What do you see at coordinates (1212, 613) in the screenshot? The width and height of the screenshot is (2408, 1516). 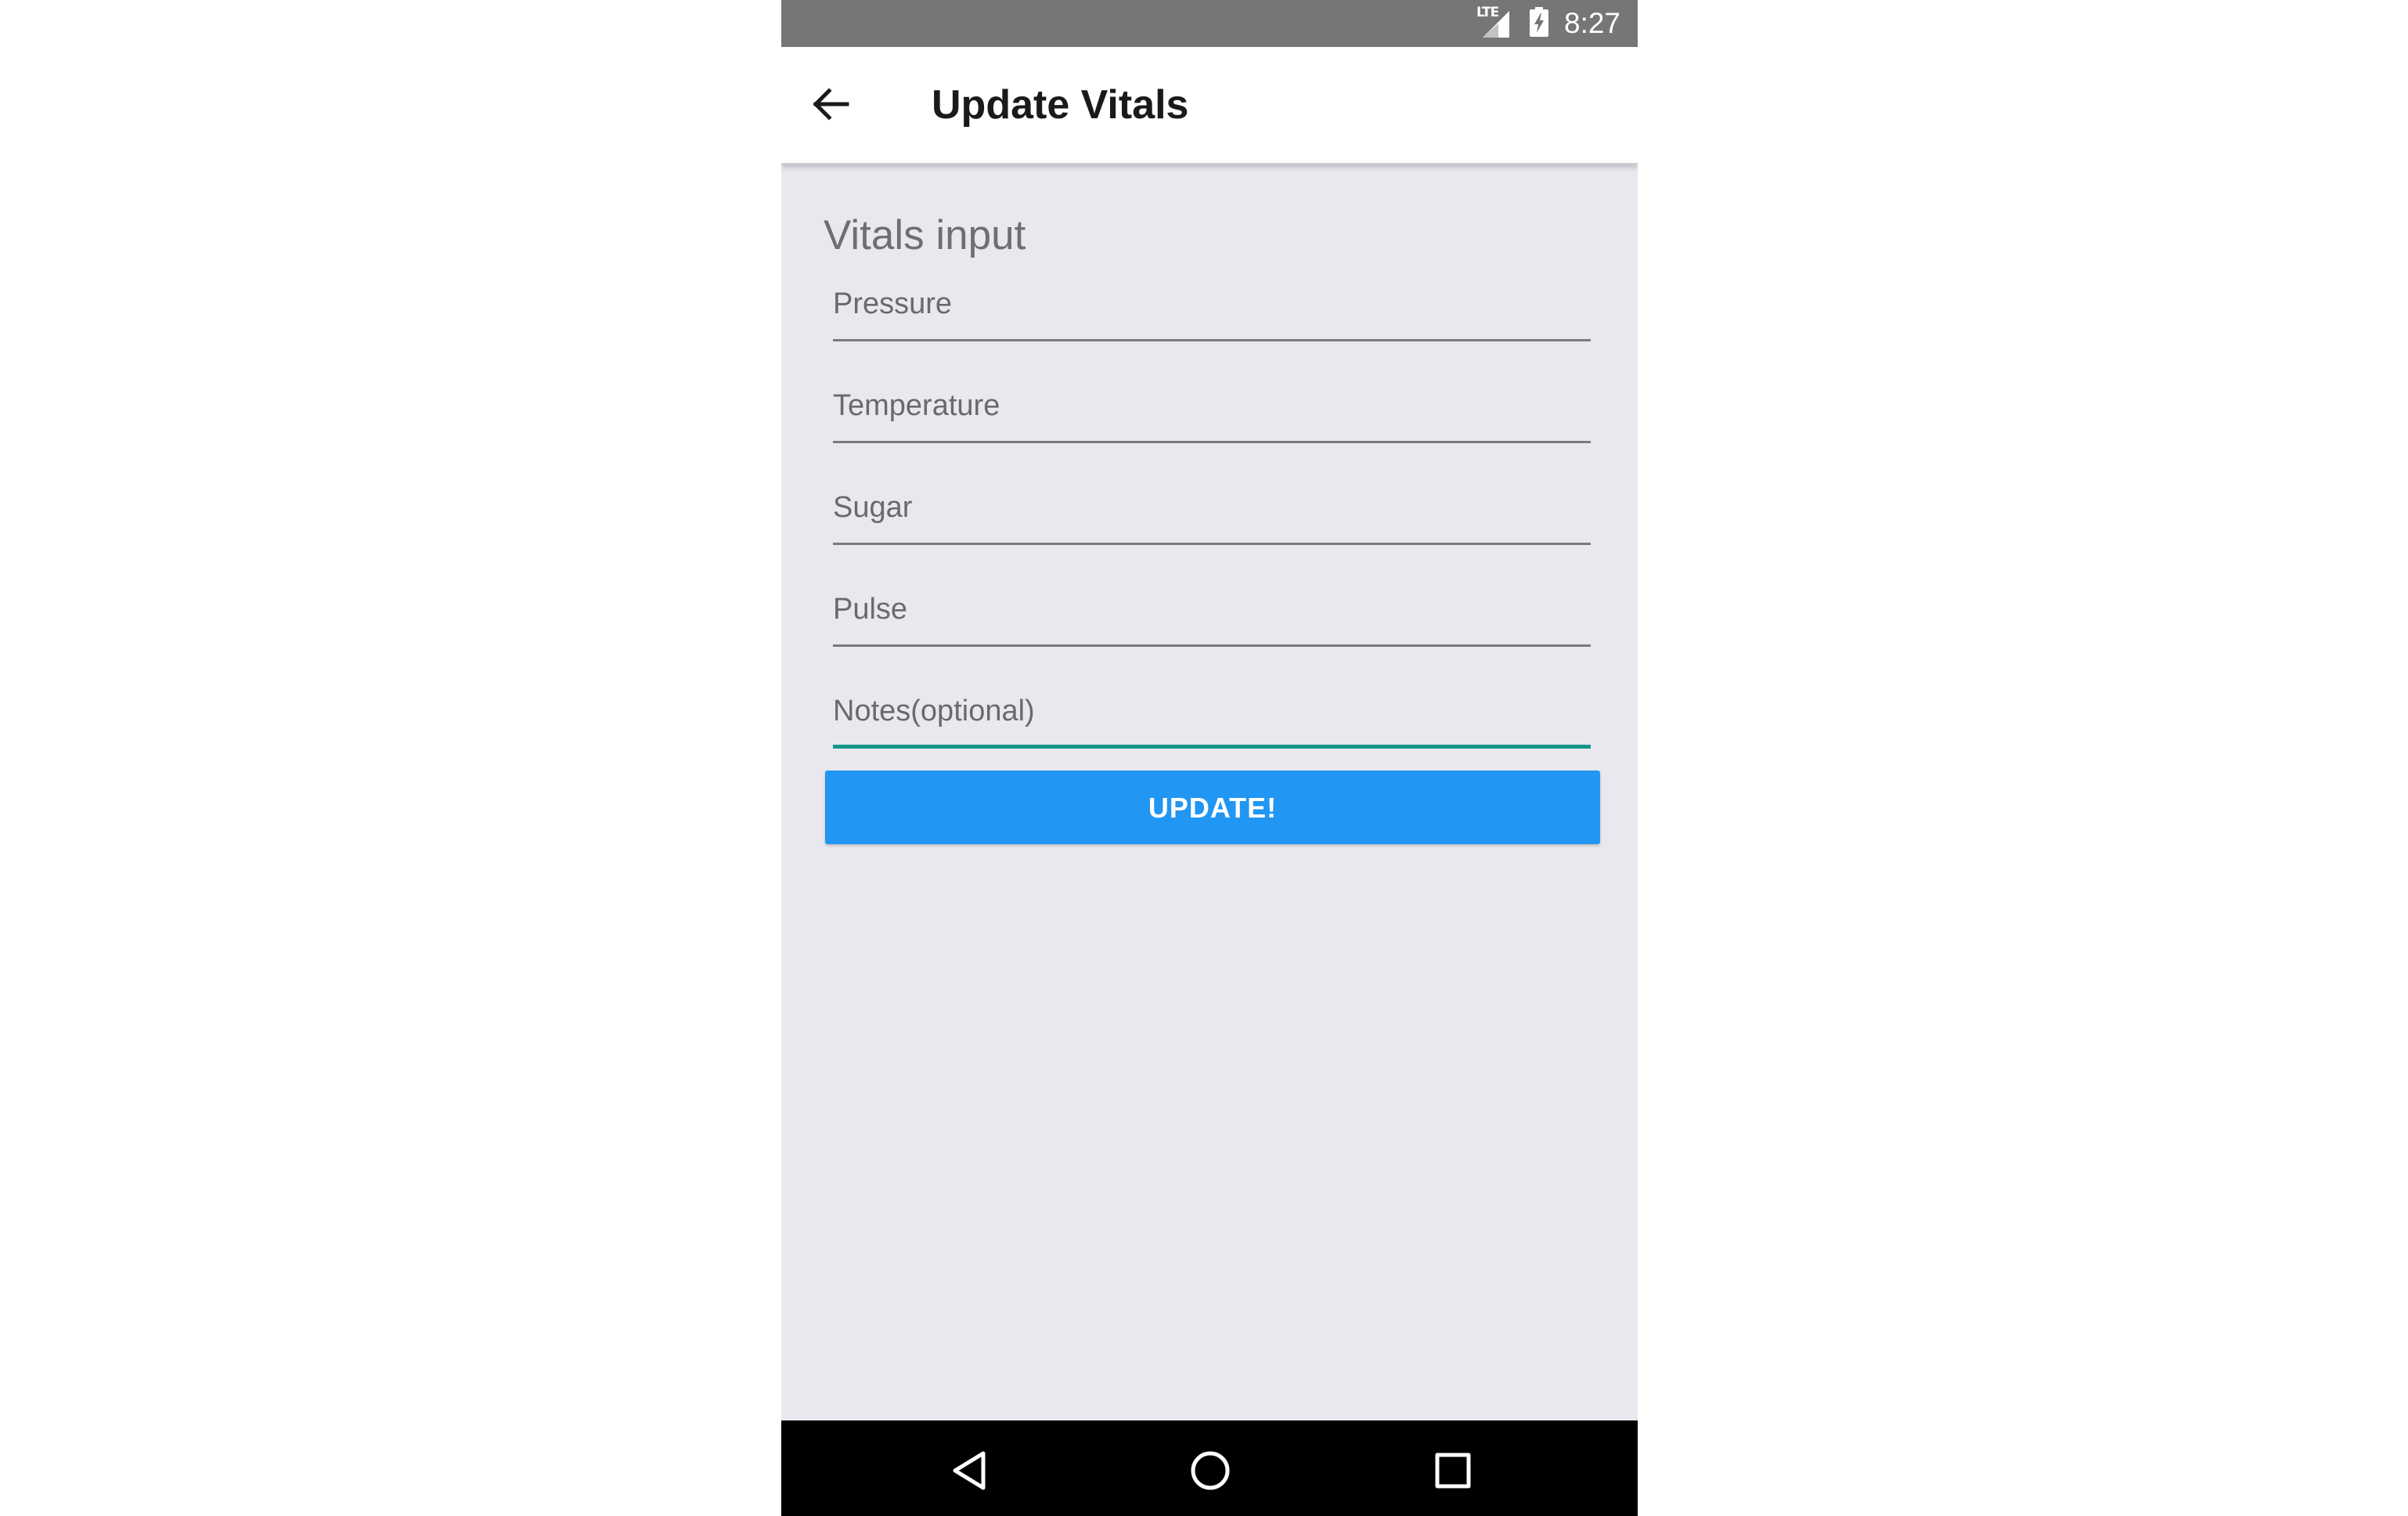 I see `pulse-input` at bounding box center [1212, 613].